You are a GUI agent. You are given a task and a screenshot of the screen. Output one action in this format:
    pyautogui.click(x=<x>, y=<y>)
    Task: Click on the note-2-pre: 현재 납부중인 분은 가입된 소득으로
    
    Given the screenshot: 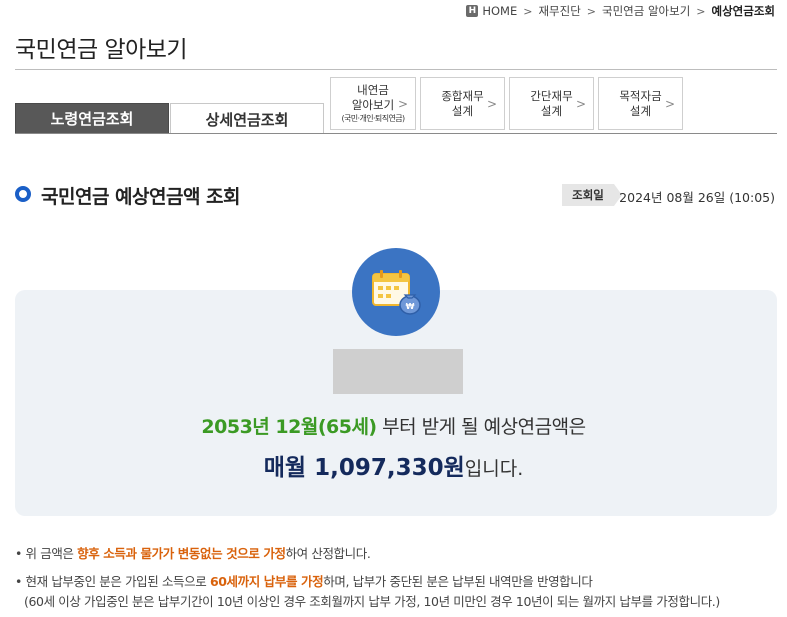 What is the action you would take?
    pyautogui.click(x=115, y=581)
    